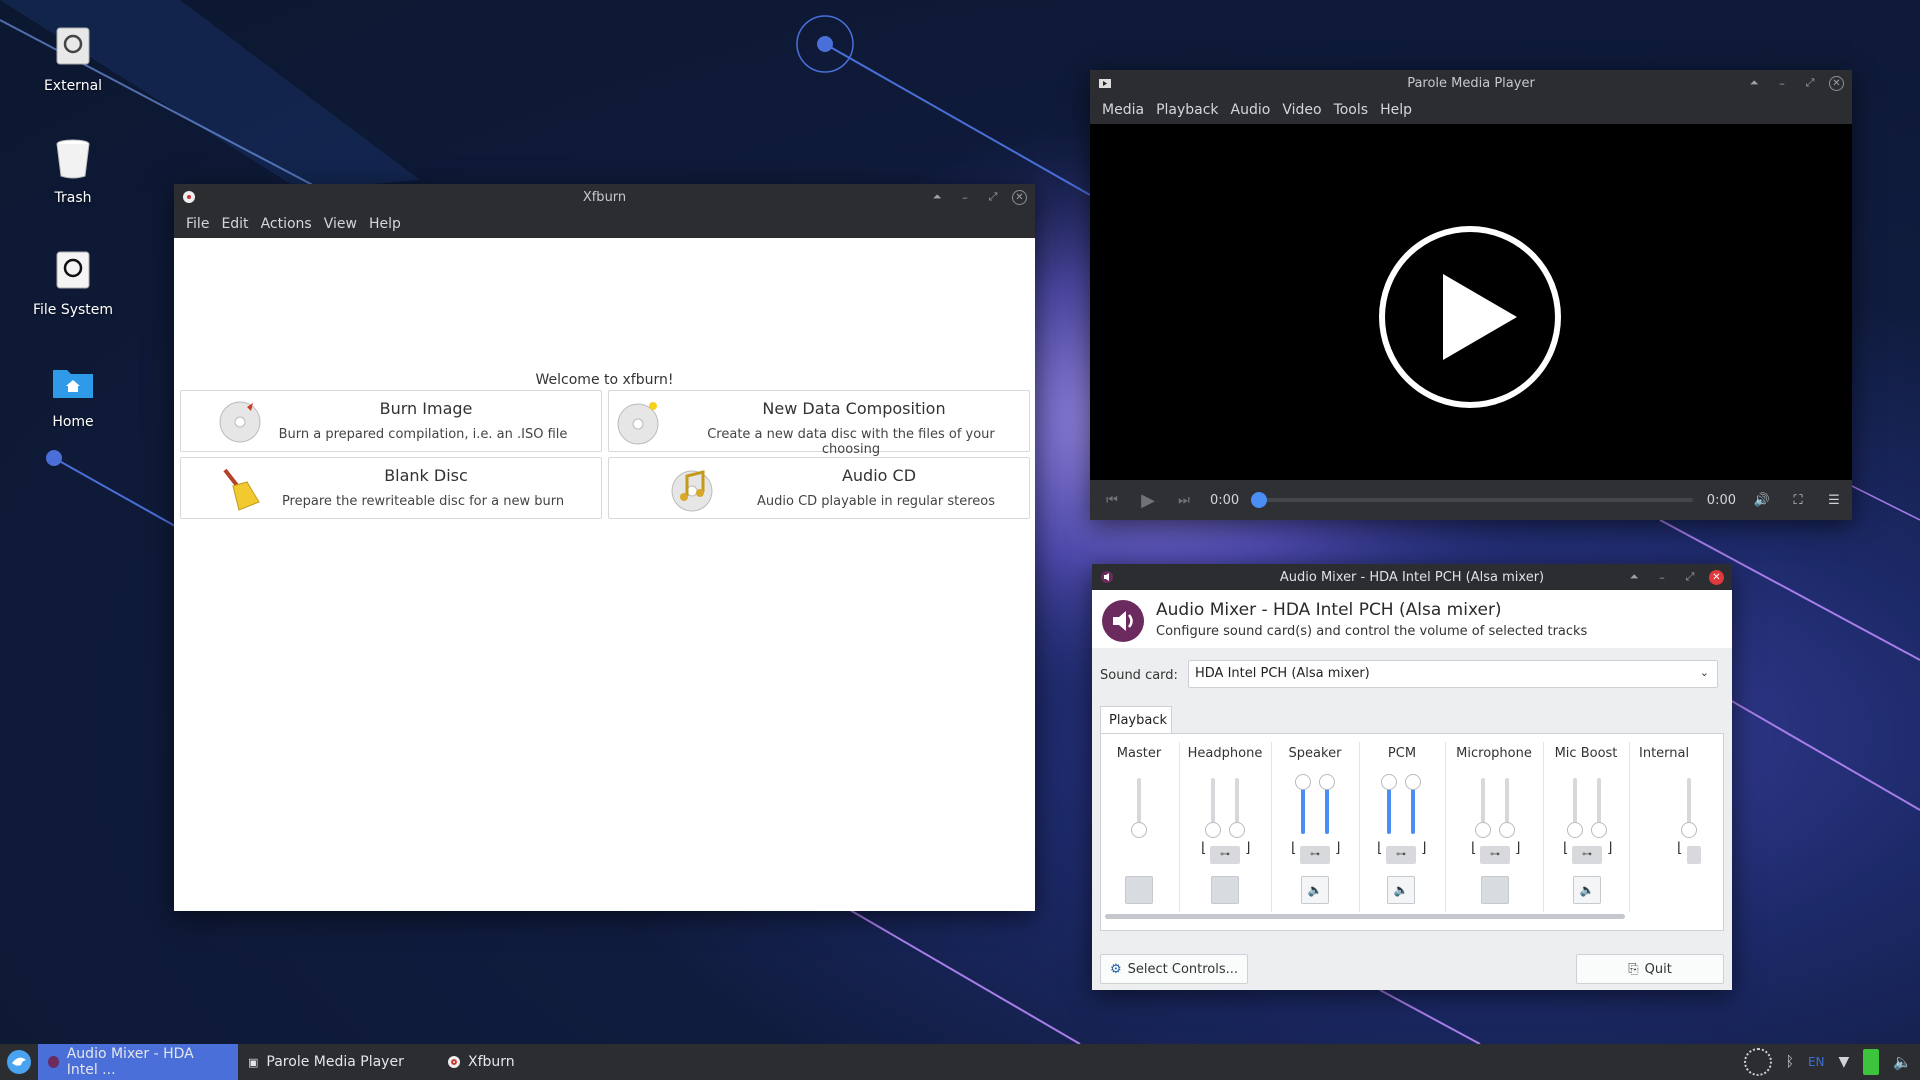 Image resolution: width=1920 pixels, height=1080 pixels. Describe the element at coordinates (1664, 753) in the screenshot. I see `channel-label: Internal` at that location.